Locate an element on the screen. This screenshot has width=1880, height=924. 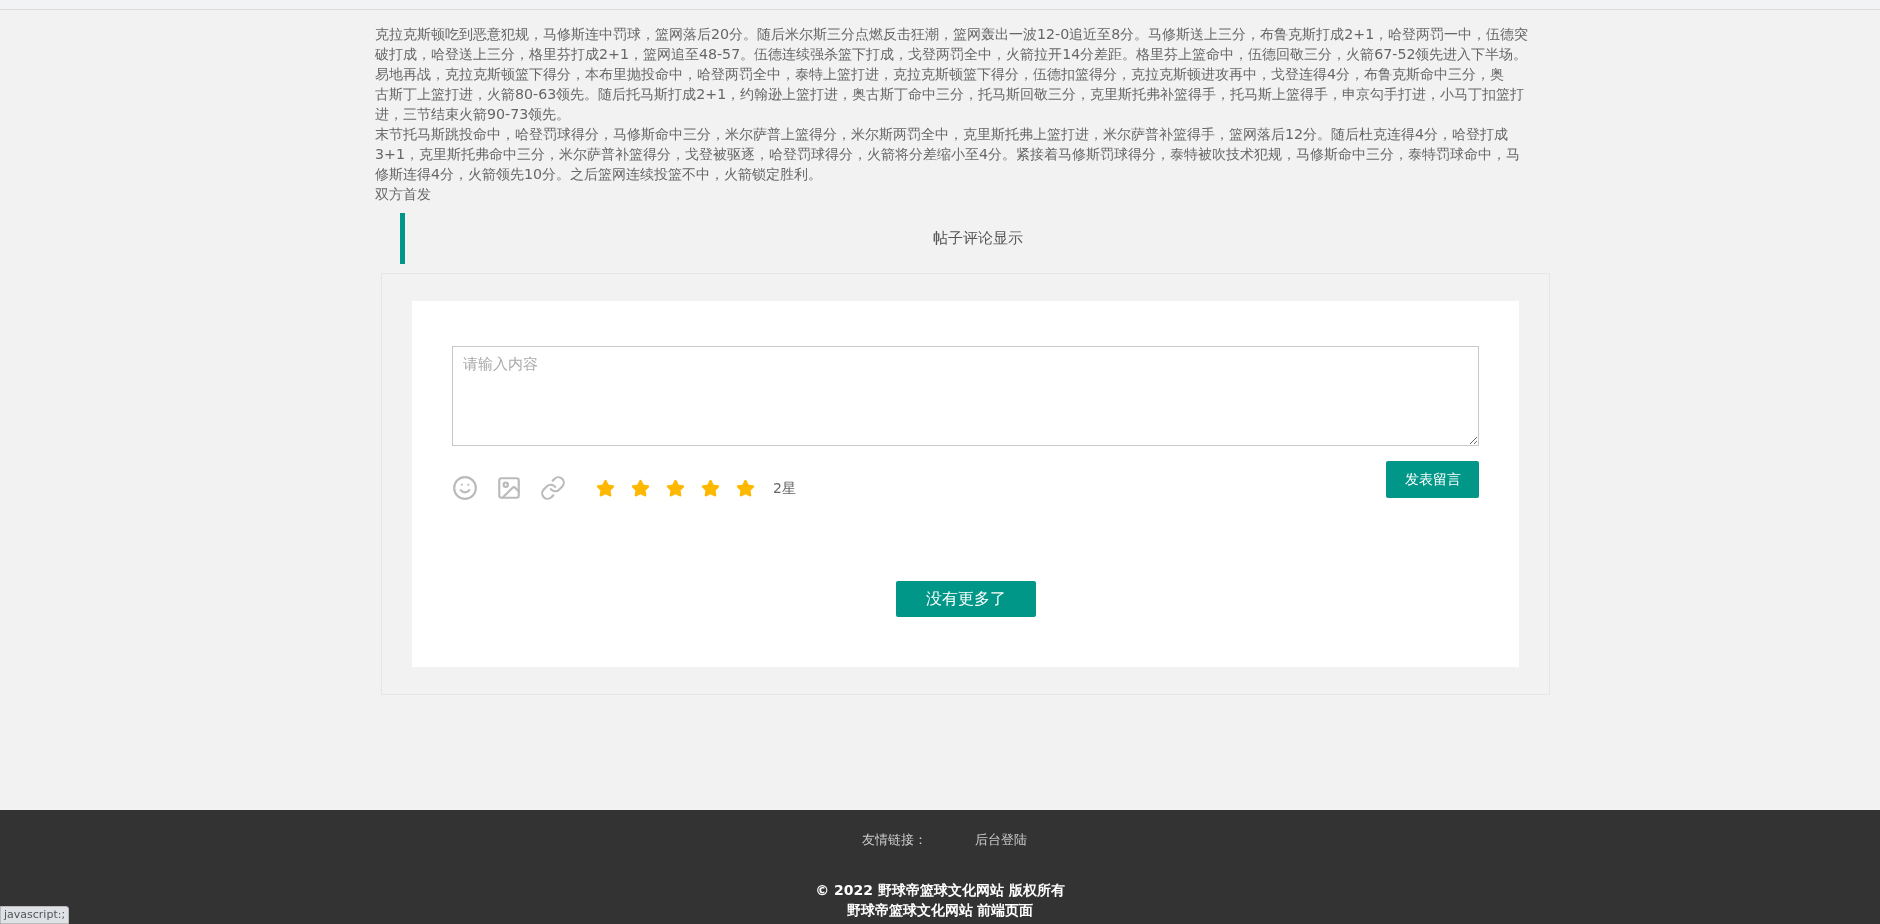
section-title: 帖子评论显示 is located at coordinates (977, 239).